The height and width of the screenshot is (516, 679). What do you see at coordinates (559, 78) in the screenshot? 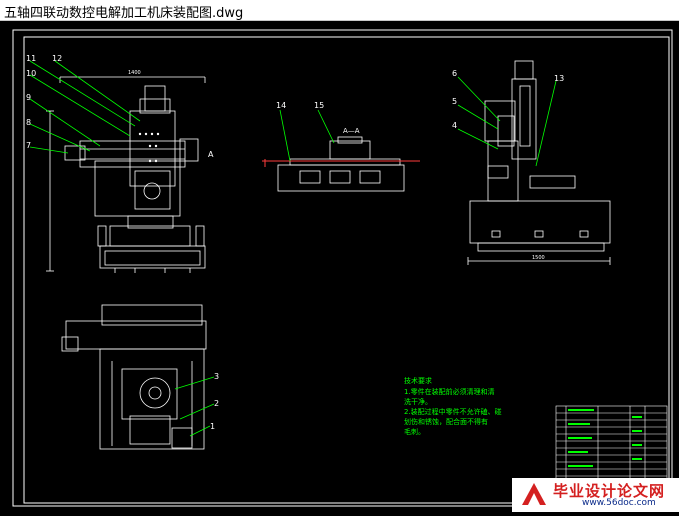
I see `callout-13: 13` at bounding box center [559, 78].